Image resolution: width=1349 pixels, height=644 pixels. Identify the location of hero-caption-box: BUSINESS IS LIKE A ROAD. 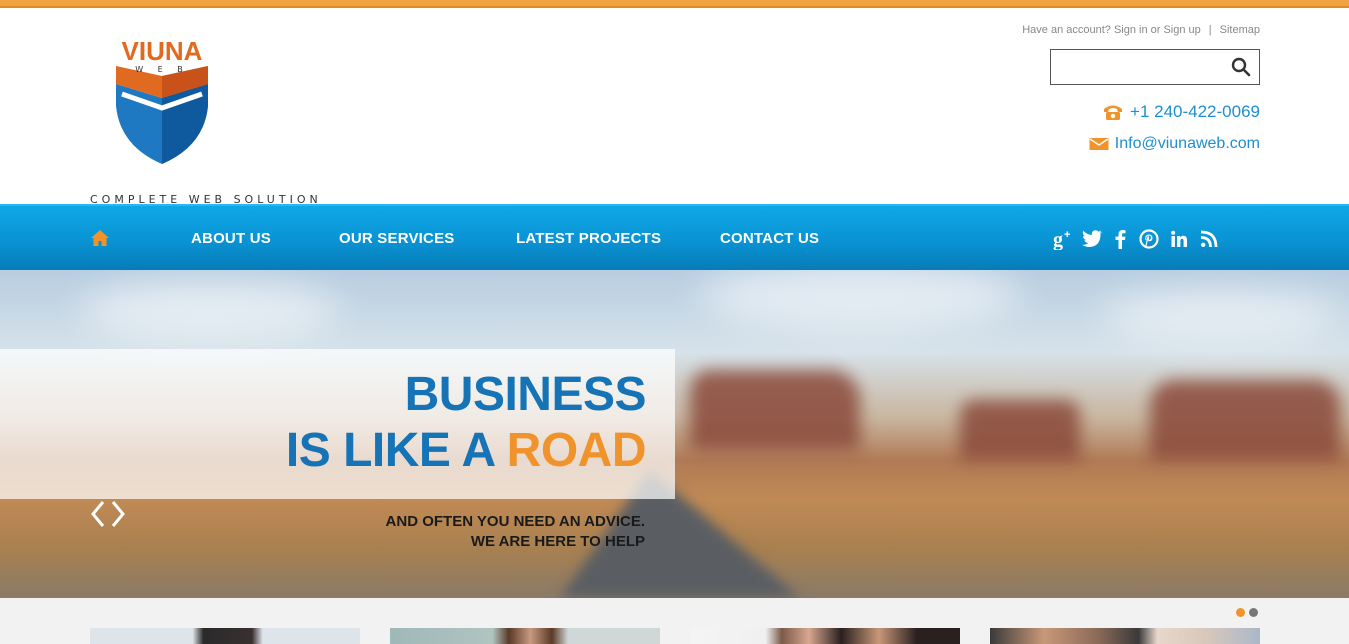
(337, 424).